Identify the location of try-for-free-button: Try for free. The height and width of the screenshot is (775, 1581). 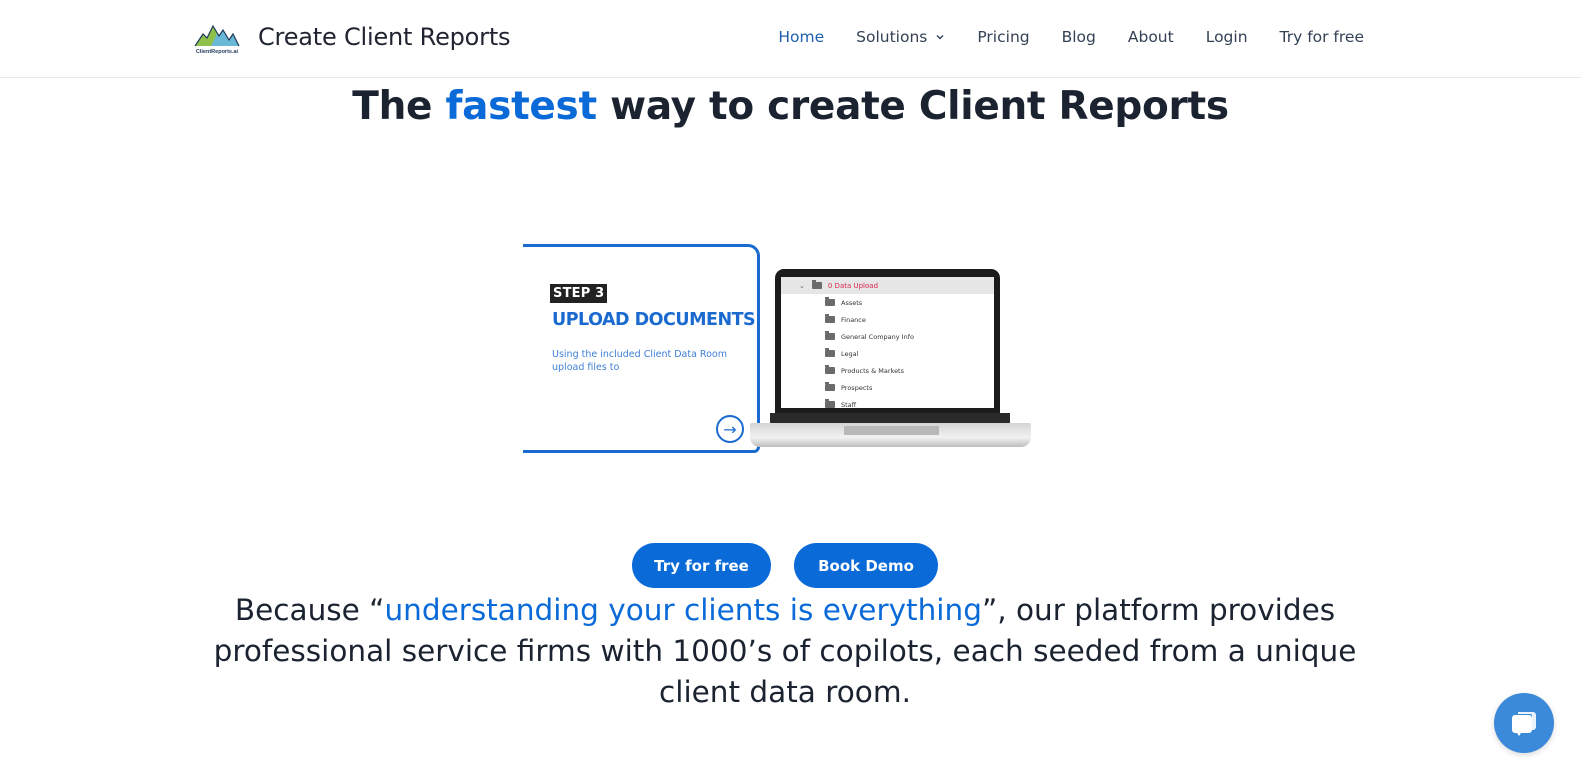
(701, 565).